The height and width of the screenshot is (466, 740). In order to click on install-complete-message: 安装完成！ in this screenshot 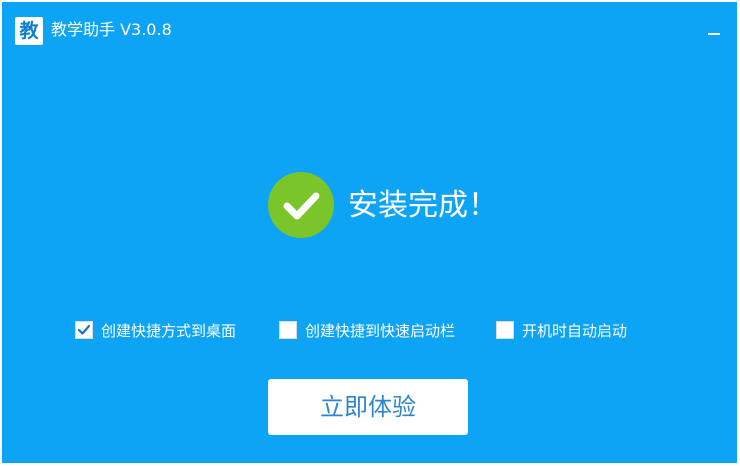, I will do `click(423, 205)`.